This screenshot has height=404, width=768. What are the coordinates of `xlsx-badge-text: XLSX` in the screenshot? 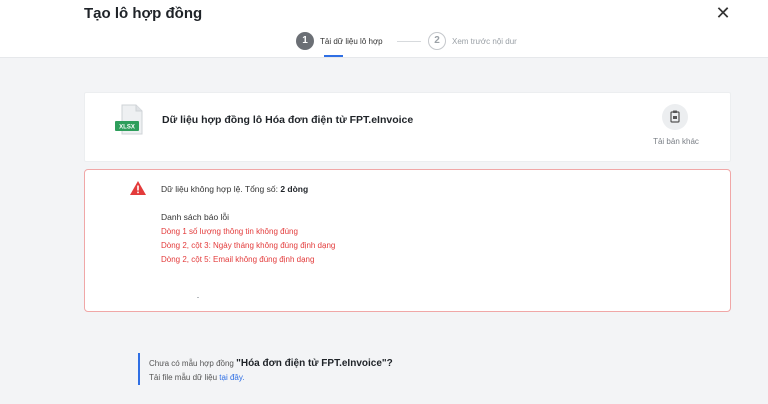 It's located at (127, 128).